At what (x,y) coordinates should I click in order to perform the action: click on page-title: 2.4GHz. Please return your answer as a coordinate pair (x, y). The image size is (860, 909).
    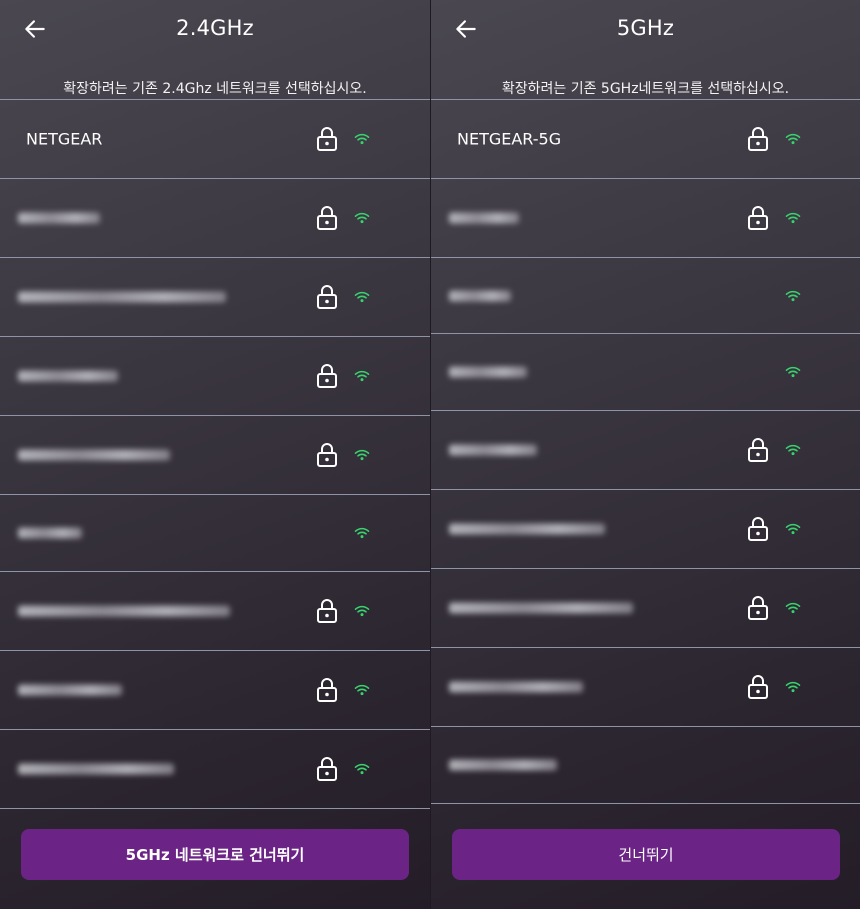
    Looking at the image, I should click on (215, 28).